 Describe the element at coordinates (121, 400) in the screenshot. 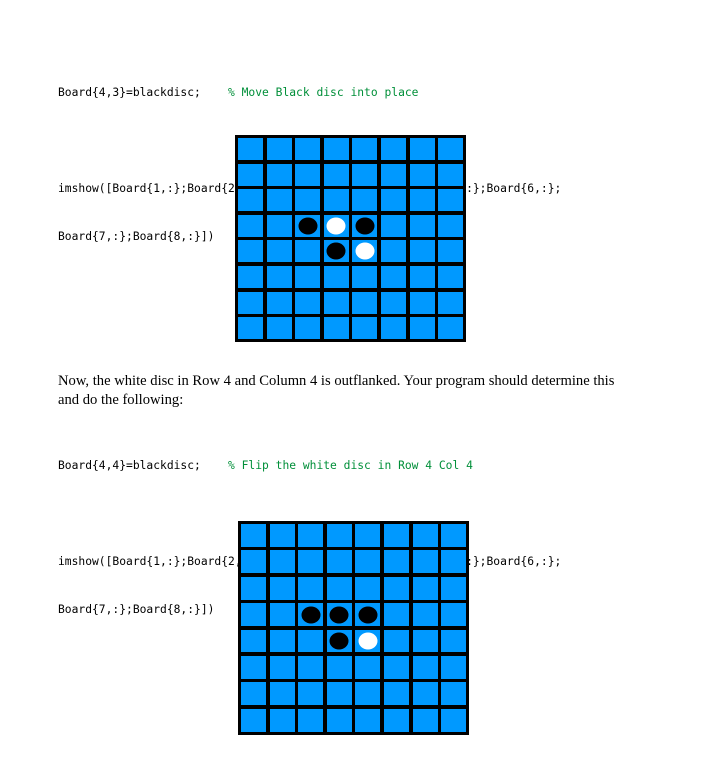

I see `paragraph-line-2: and do the following:` at that location.